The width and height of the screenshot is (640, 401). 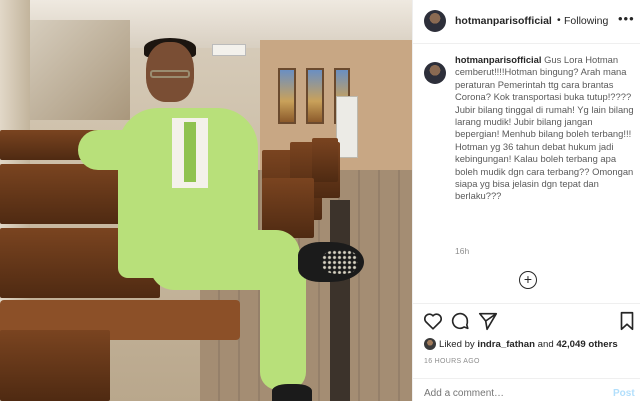 What do you see at coordinates (498, 59) in the screenshot?
I see `caption-username: hotmanparisofficial` at bounding box center [498, 59].